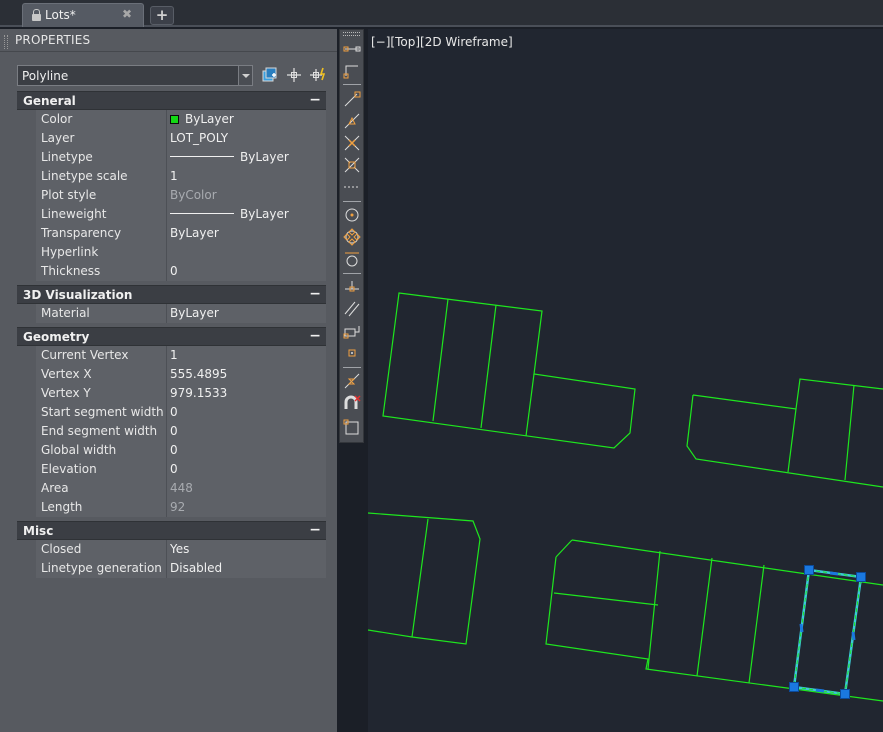 Image resolution: width=883 pixels, height=732 pixels. Describe the element at coordinates (246, 252) in the screenshot. I see `property-value` at that location.